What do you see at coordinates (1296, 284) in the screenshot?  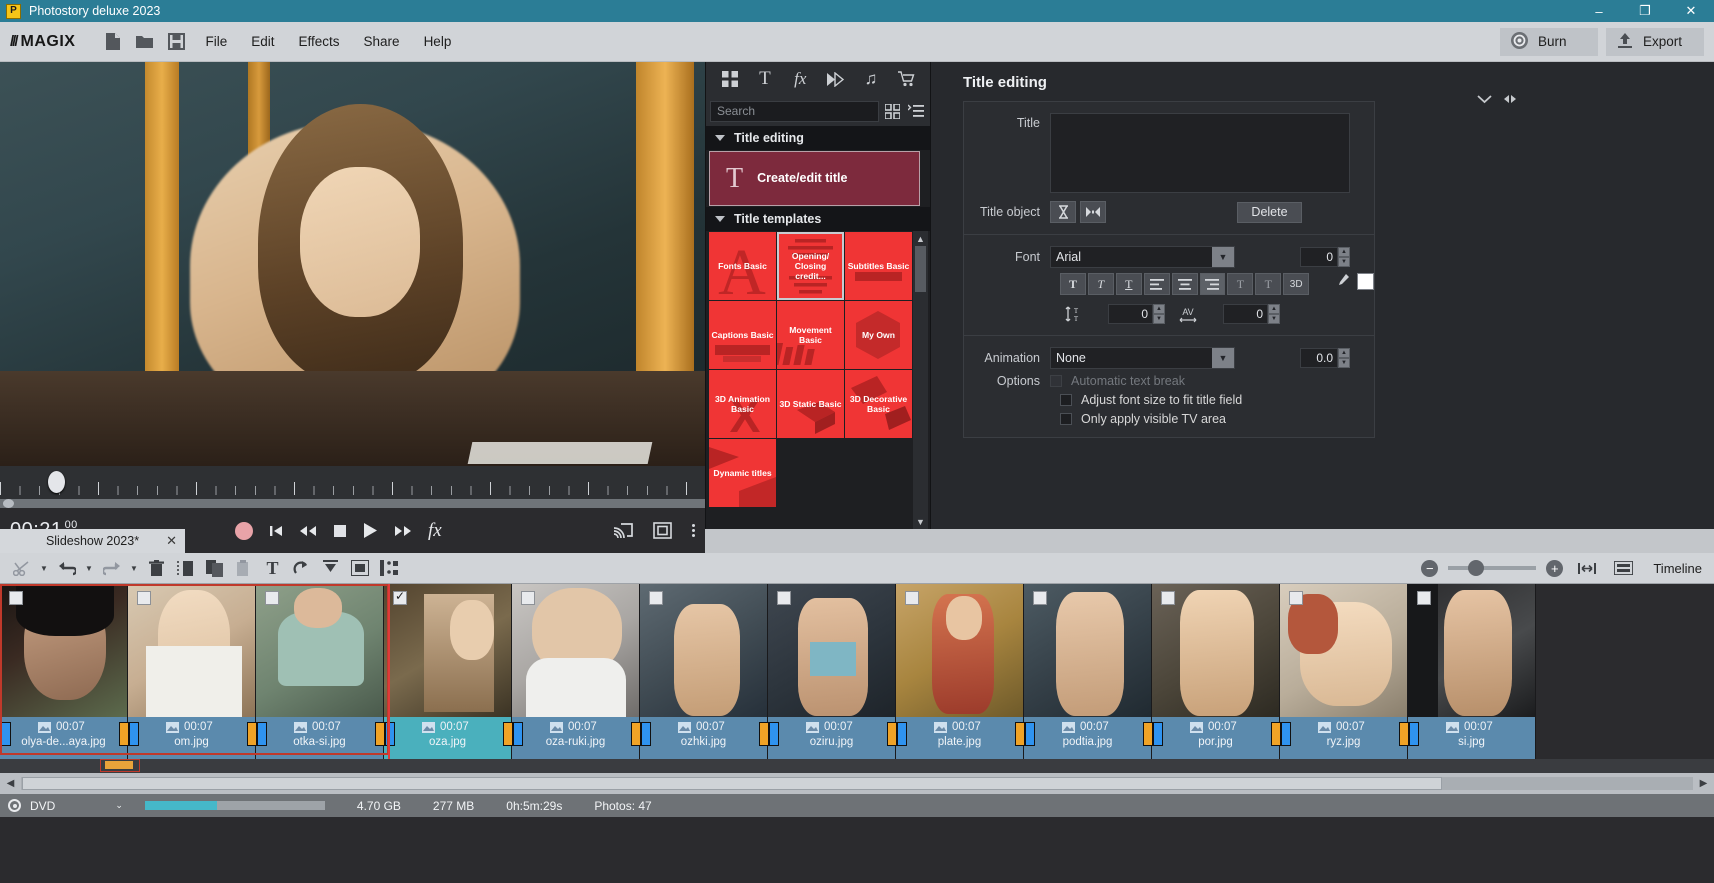 I see `three-d-text-button: 3D` at bounding box center [1296, 284].